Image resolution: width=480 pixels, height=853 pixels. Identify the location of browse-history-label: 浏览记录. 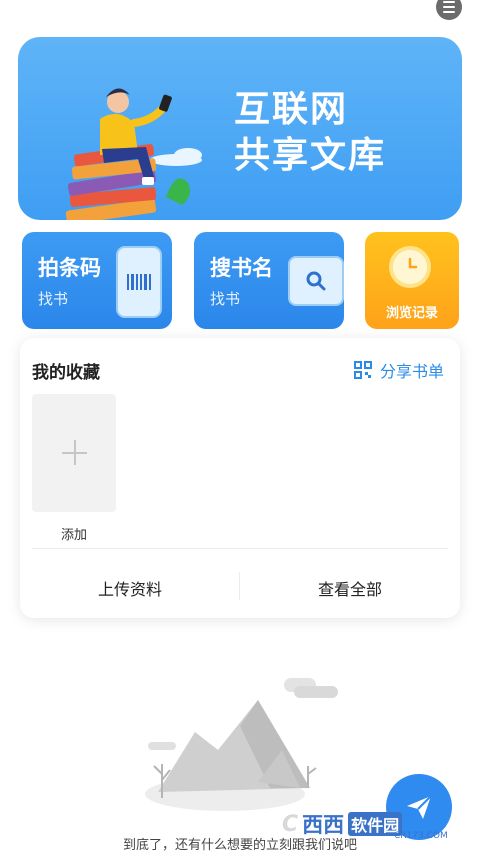
(411, 313).